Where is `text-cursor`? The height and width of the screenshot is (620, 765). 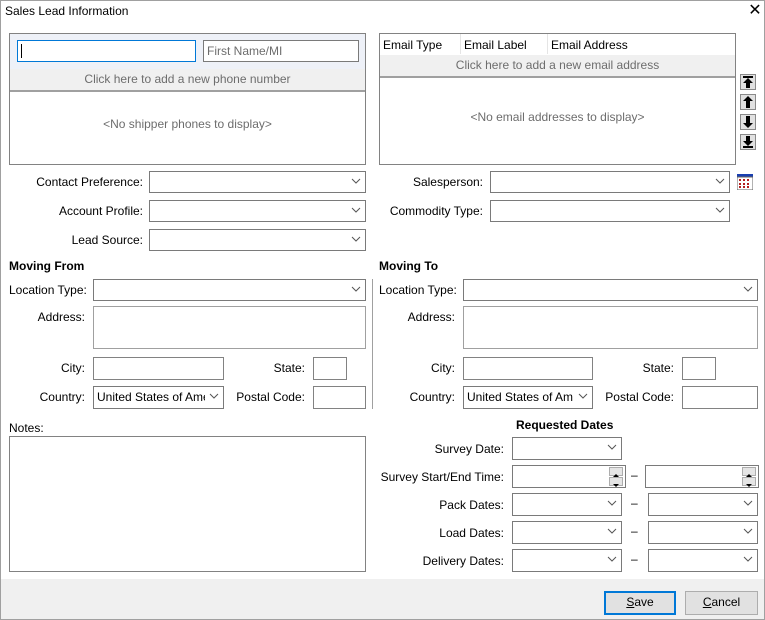 text-cursor is located at coordinates (21, 51).